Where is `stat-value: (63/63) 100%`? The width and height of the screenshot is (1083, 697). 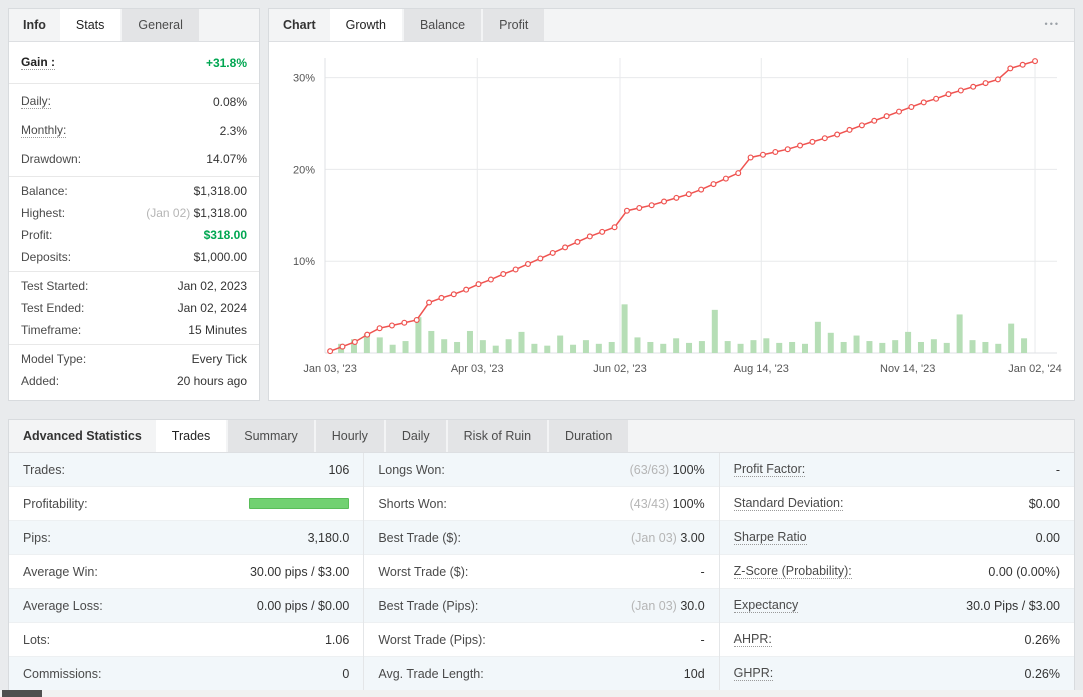
stat-value: (63/63) 100% is located at coordinates (667, 469).